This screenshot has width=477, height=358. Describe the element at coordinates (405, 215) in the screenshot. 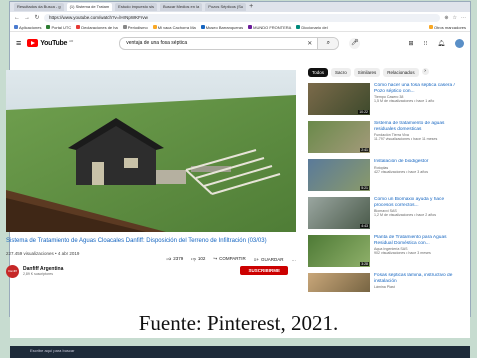

I see `recommended-meta: 1,2 M de visualizaciones • hace 2 años` at that location.